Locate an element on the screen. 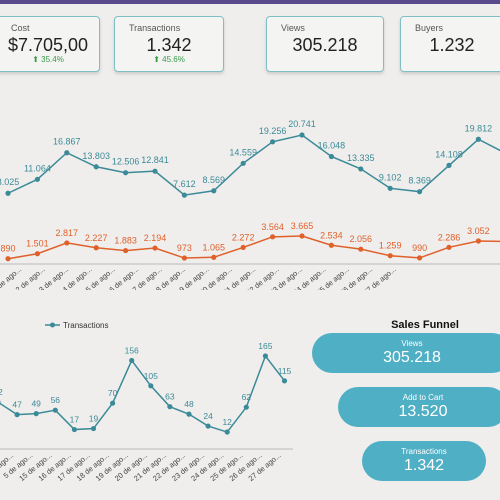  data-label: 2.272 is located at coordinates (243, 237).